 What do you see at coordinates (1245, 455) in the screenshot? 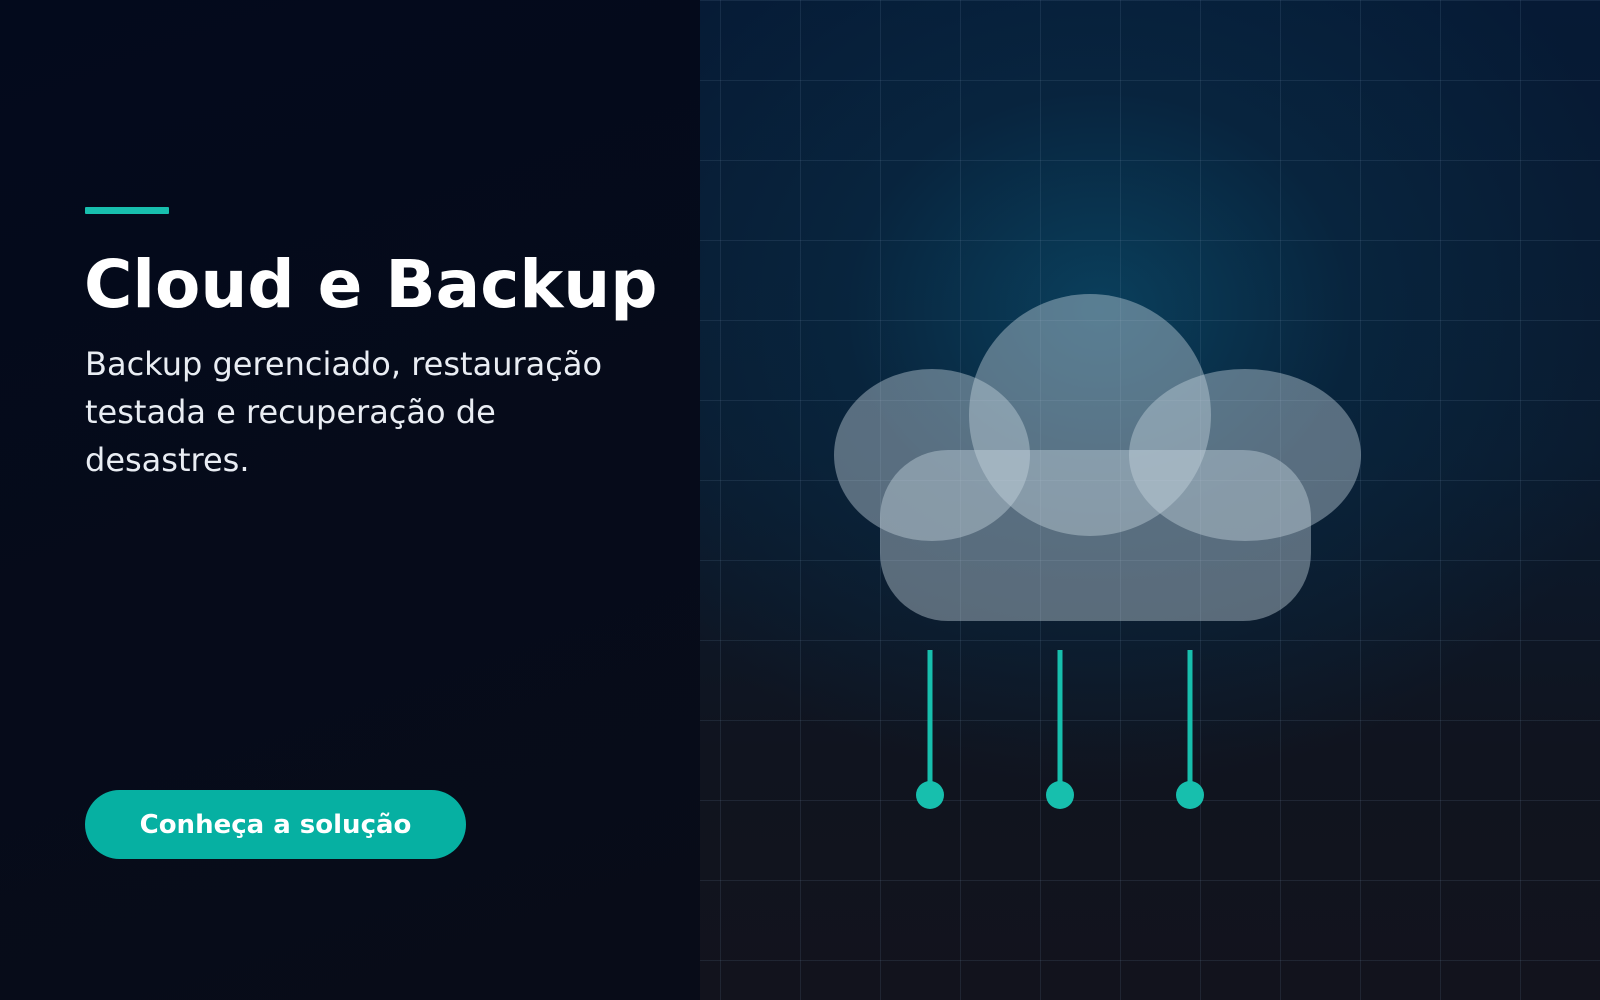
I see `cloud-puff-right` at bounding box center [1245, 455].